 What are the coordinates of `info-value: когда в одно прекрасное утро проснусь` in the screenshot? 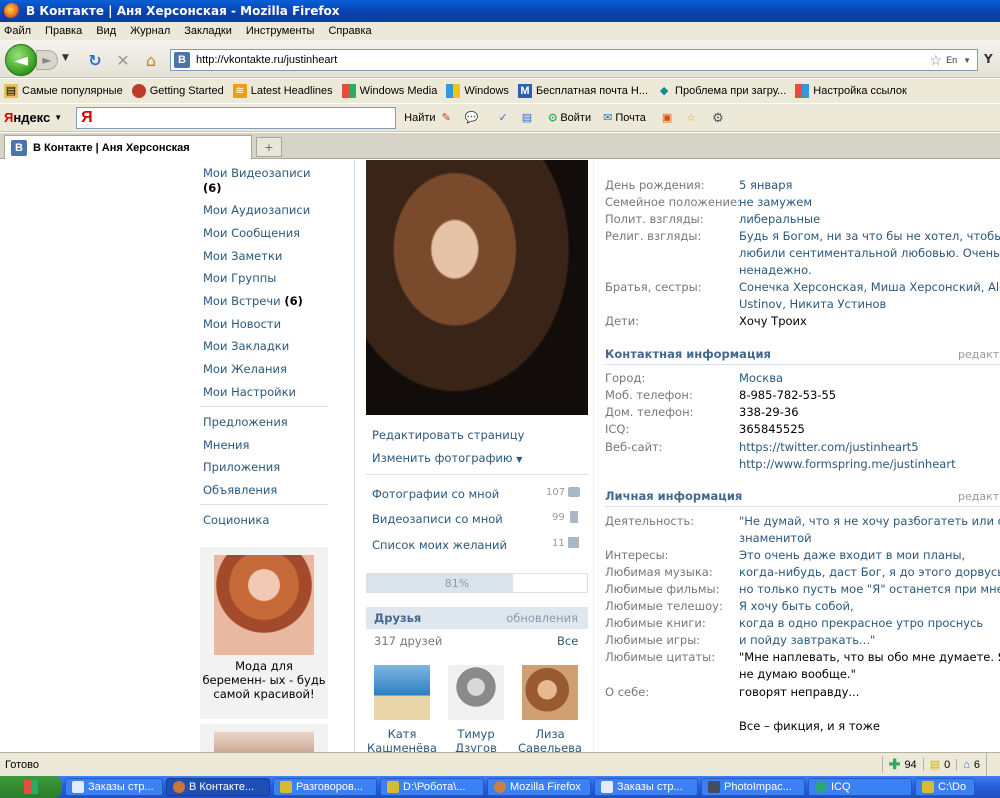 It's located at (861, 623).